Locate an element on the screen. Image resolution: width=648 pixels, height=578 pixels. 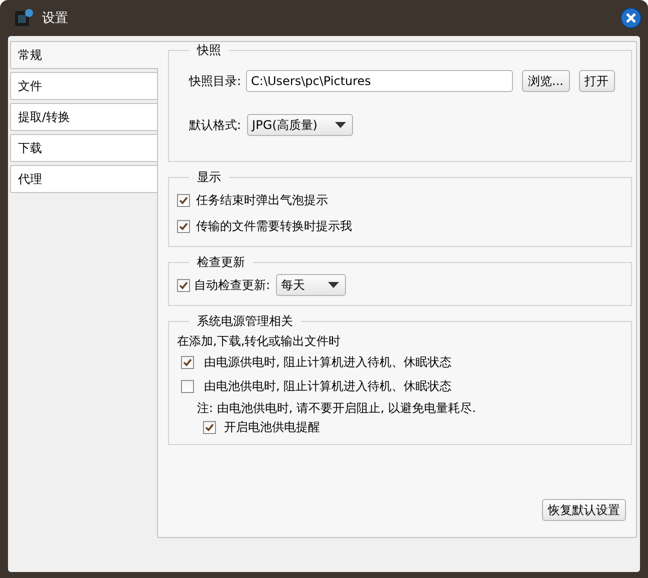
group-title: 显示 is located at coordinates (209, 177).